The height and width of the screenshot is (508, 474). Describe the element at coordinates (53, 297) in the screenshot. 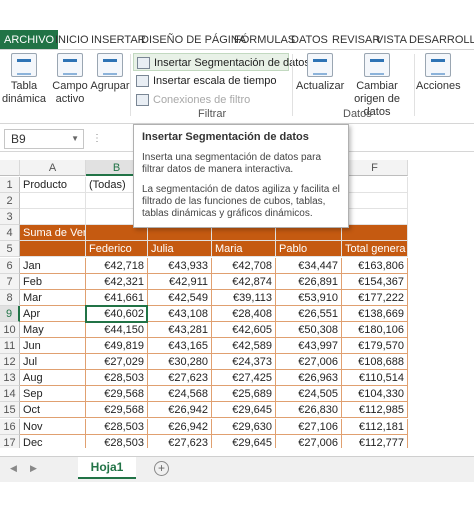

I see `row-label: Mar` at that location.